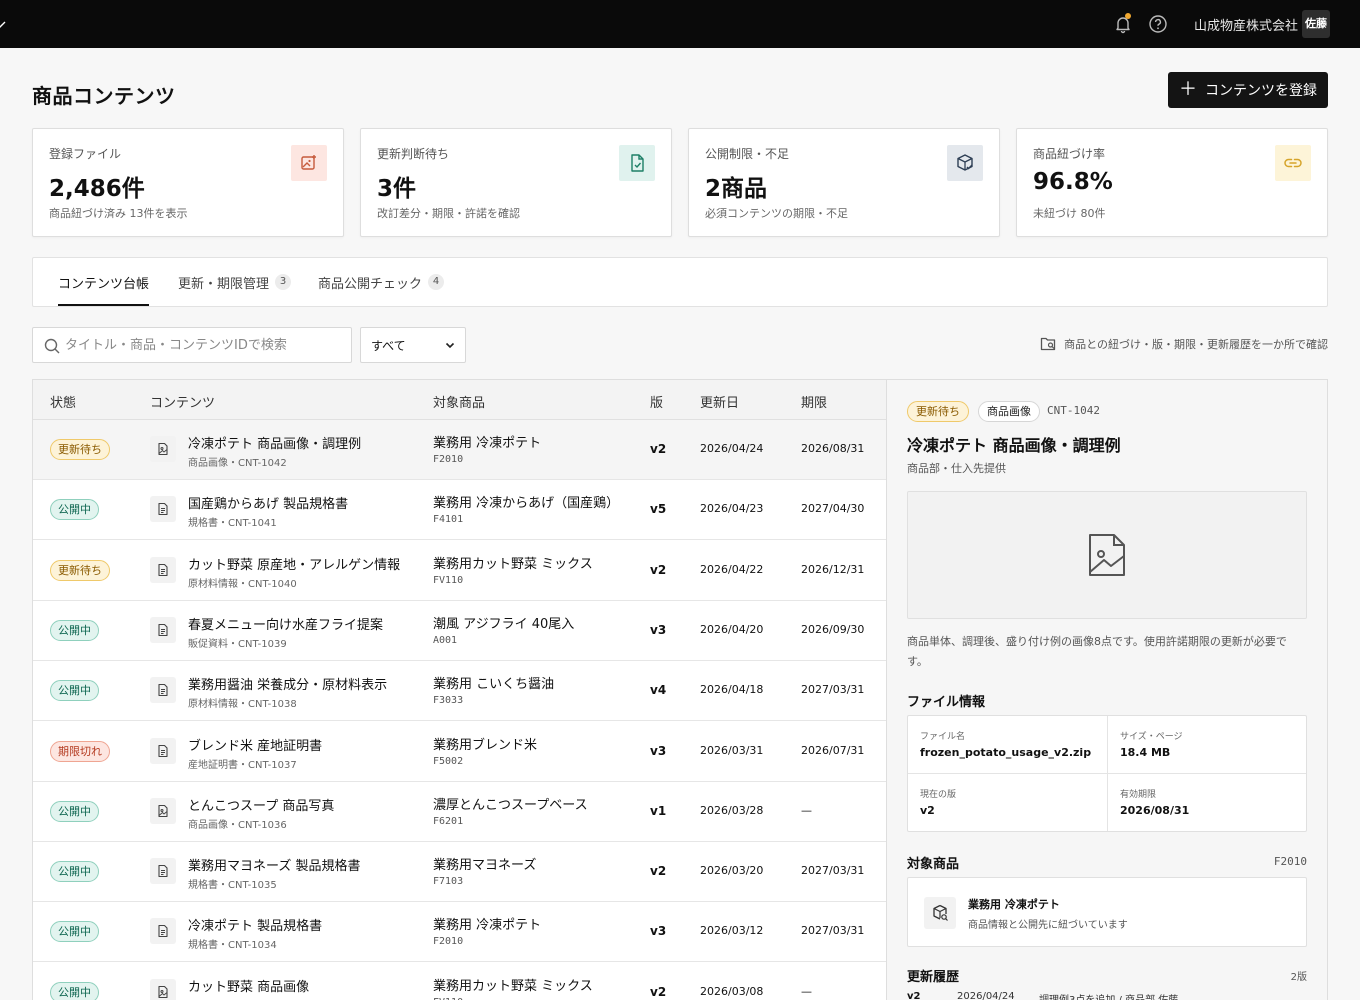 This screenshot has height=1000, width=1360. I want to click on column-expiry: 期限, so click(814, 401).